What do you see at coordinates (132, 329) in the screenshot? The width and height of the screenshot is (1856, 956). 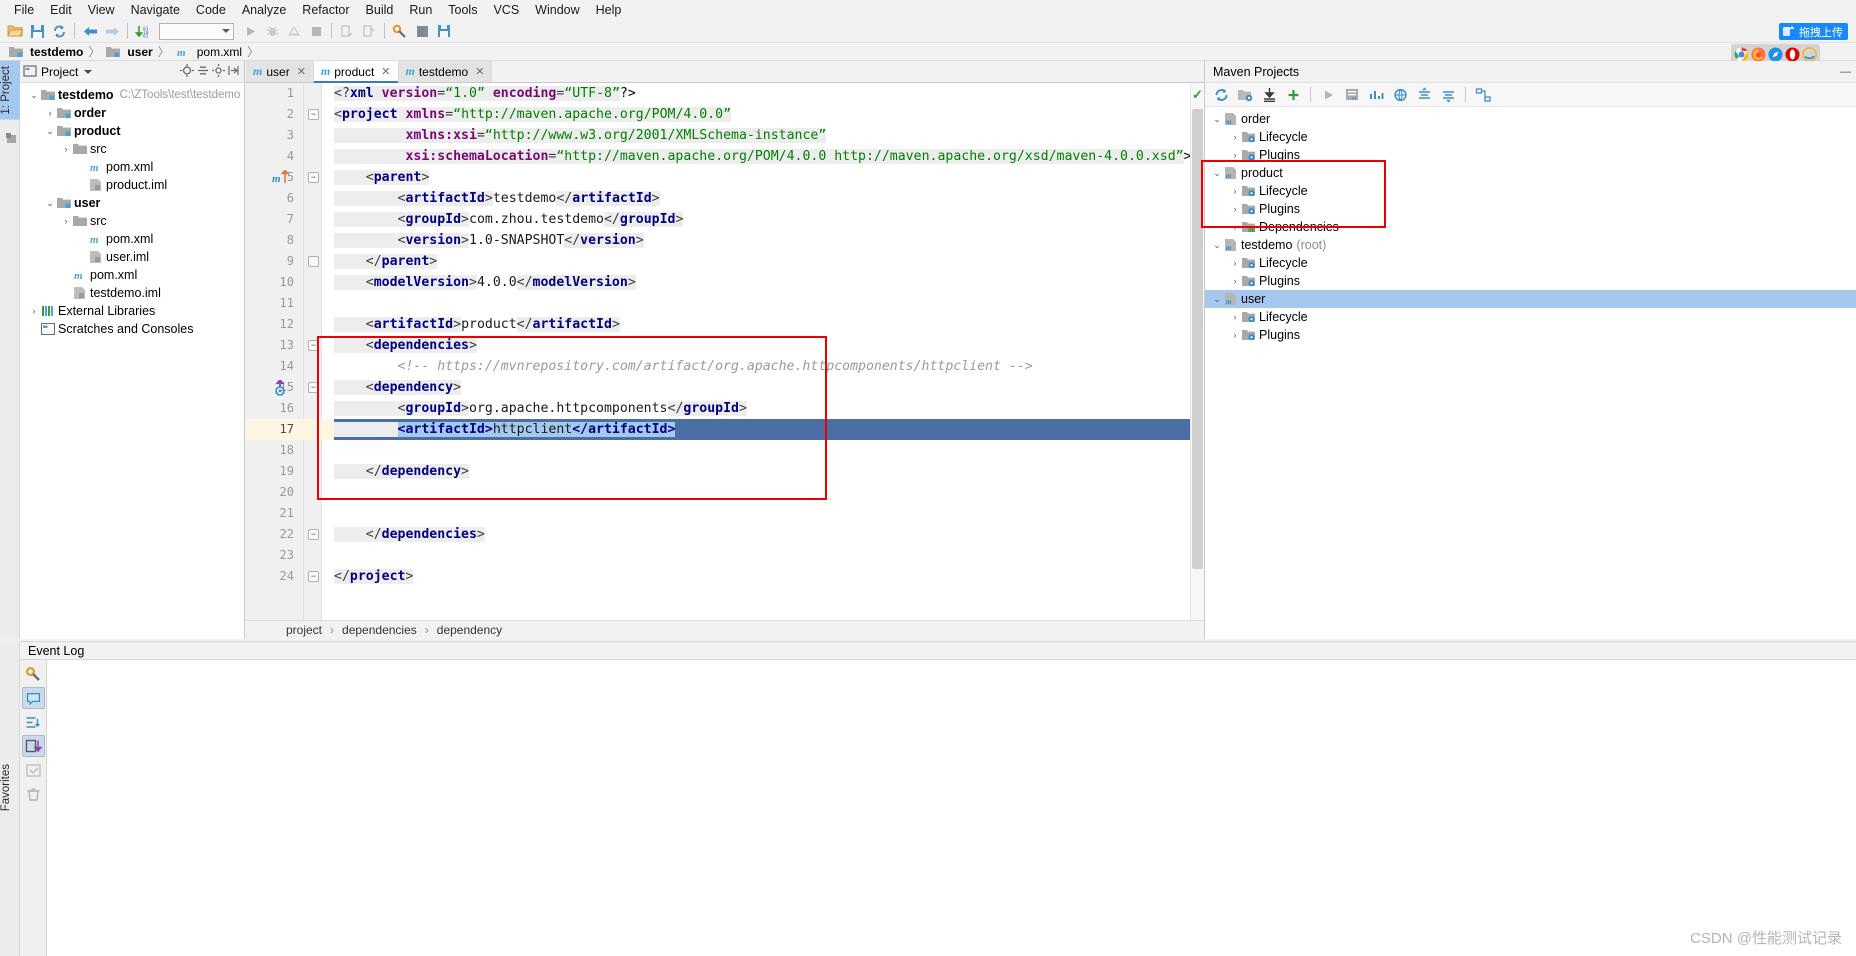 I see `project-tree-item-scratches-and-consoles: Scratches and Consoles` at bounding box center [132, 329].